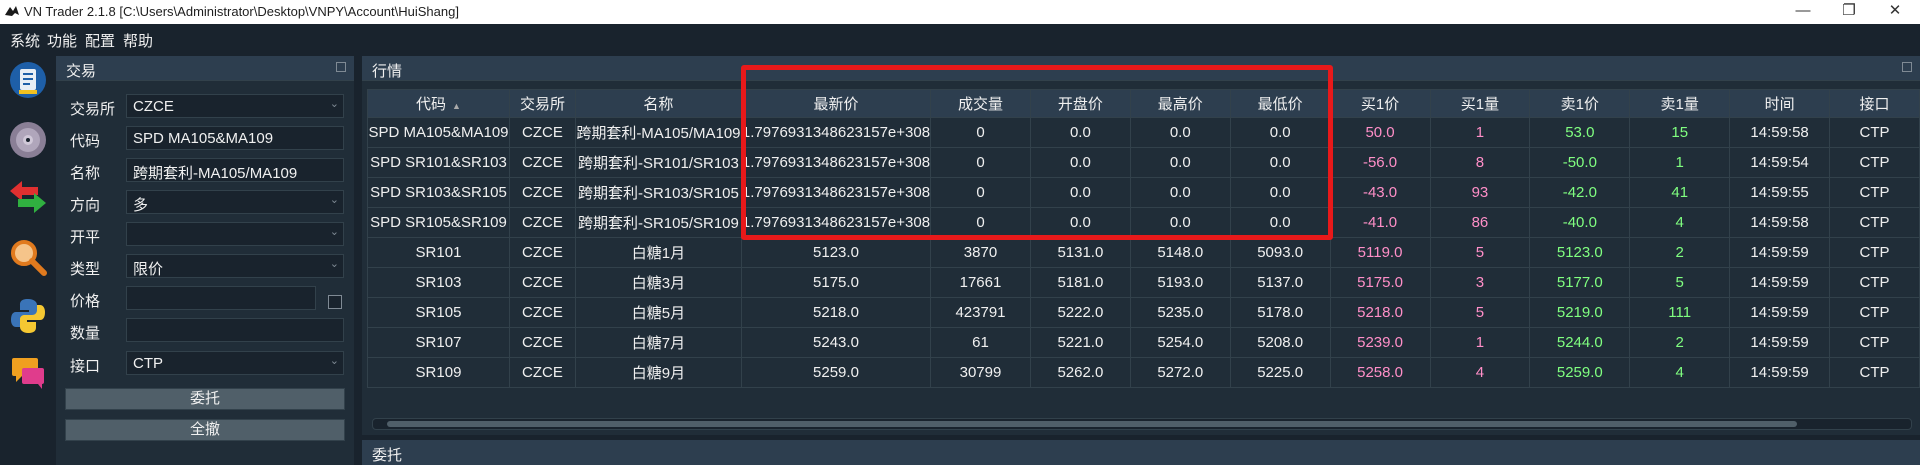 The image size is (1920, 465). Describe the element at coordinates (1580, 312) in the screenshot. I see `table-cell: 5219.0` at that location.